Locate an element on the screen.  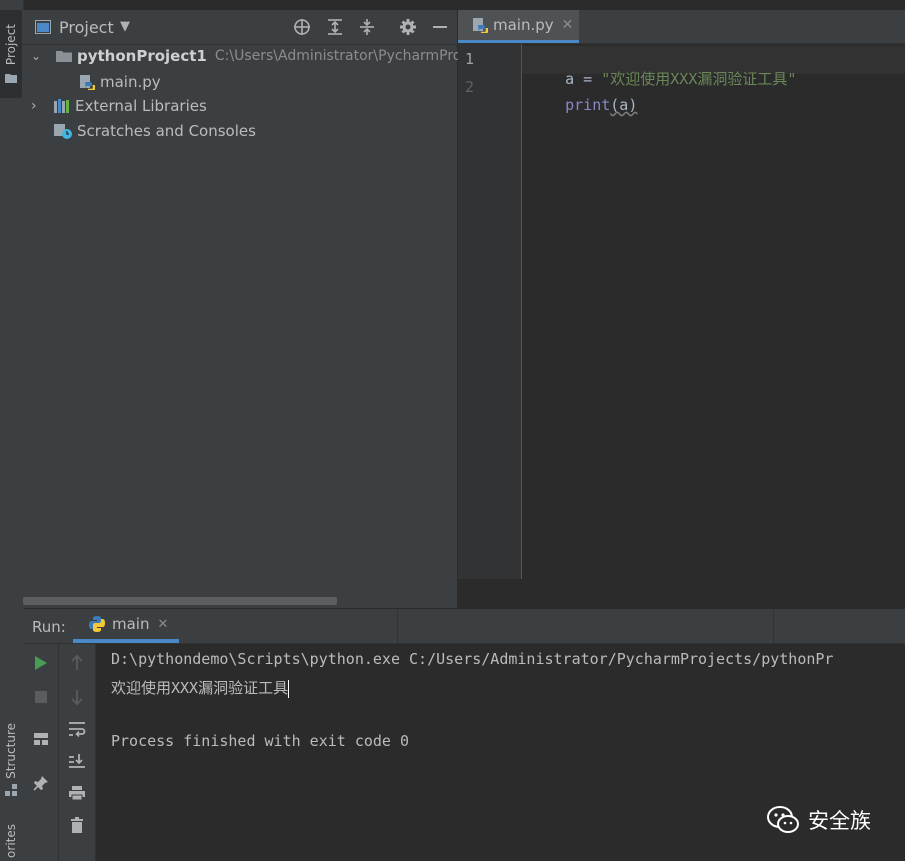
chevron-down-icon: ⌄ is located at coordinates (39, 56).